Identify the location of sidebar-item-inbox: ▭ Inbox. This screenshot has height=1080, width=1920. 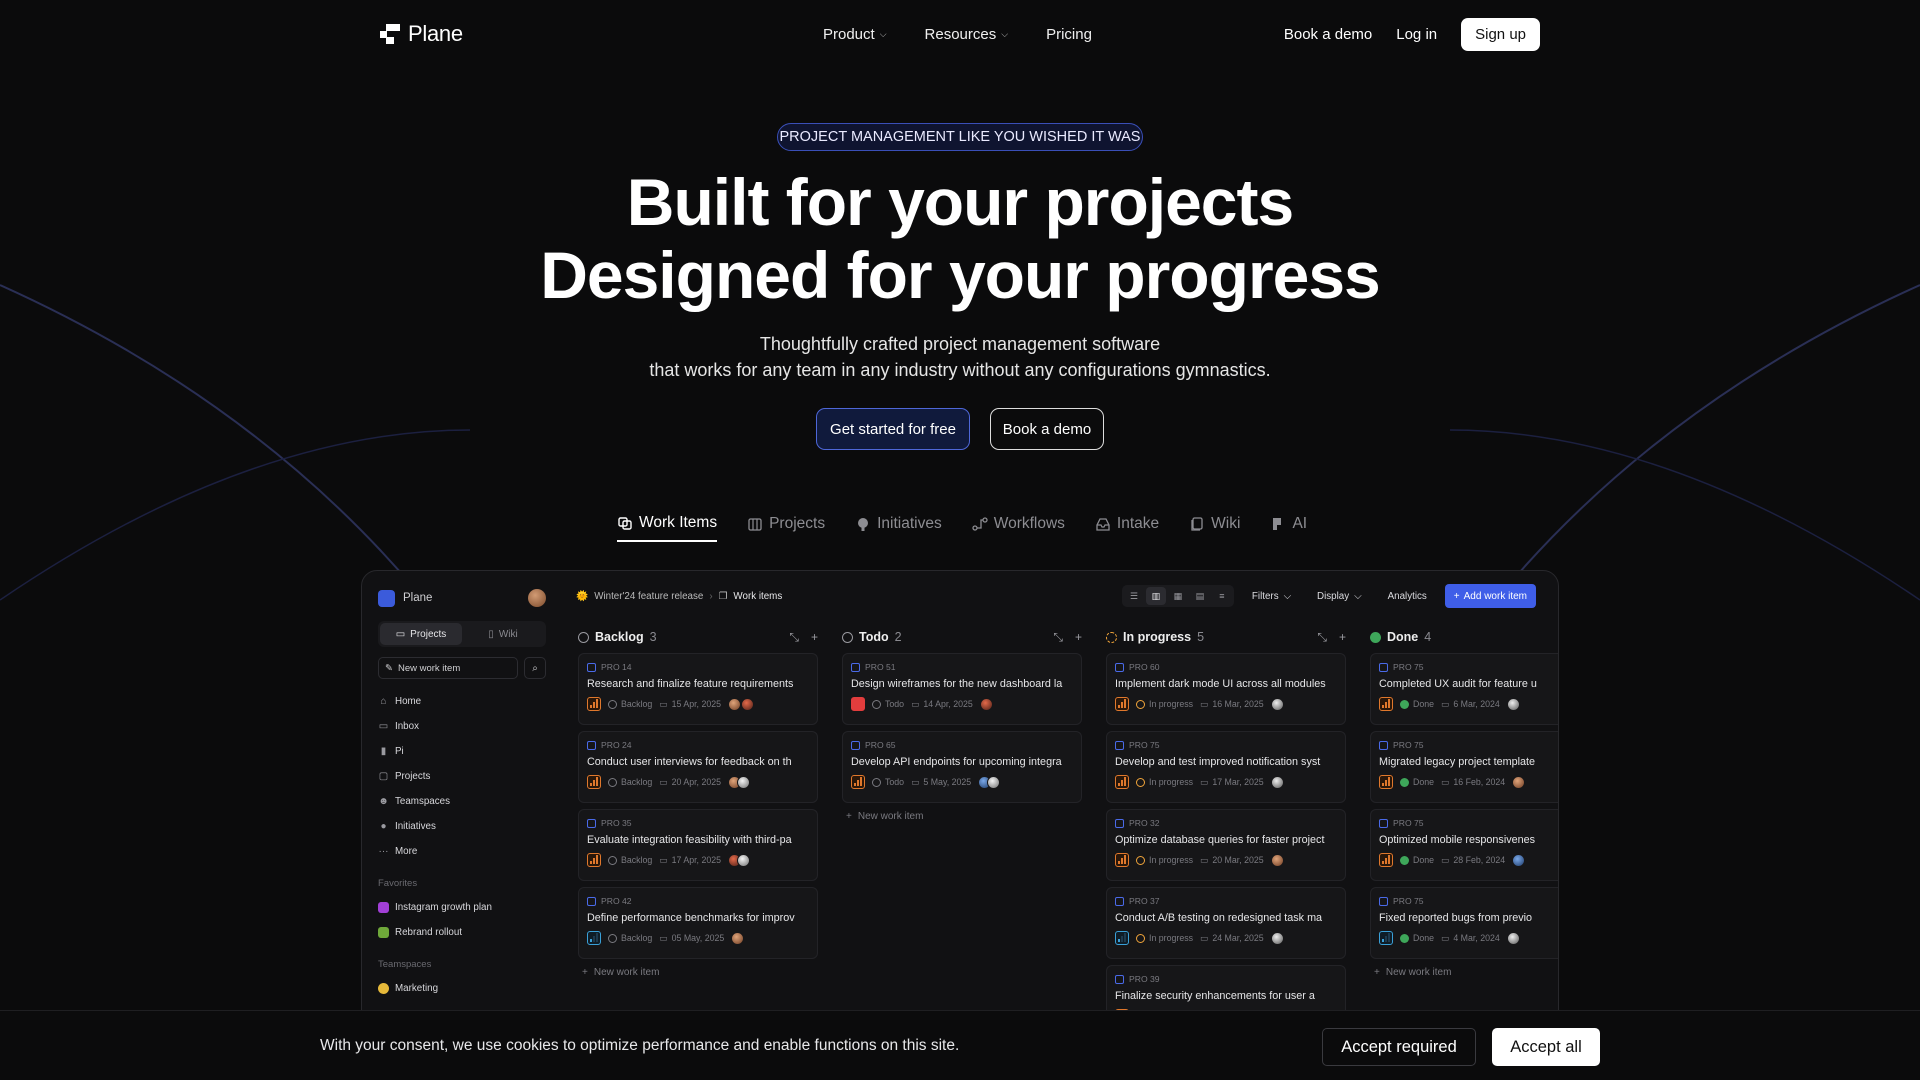
(462, 726).